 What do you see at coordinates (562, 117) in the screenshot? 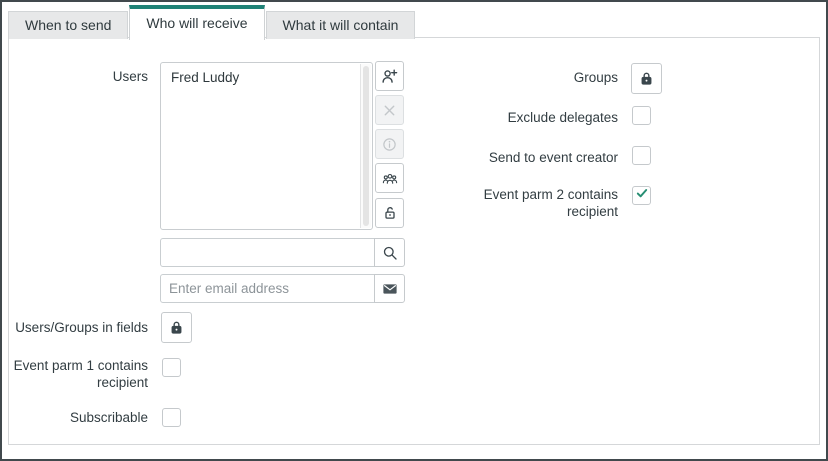
I see `exclude-delegates-label: Exclude delegates` at bounding box center [562, 117].